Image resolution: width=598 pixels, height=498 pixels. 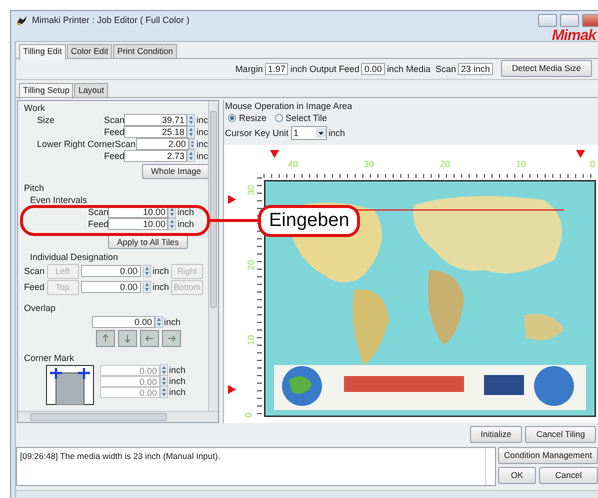 What do you see at coordinates (156, 156) in the screenshot?
I see `number-field: 2.73` at bounding box center [156, 156].